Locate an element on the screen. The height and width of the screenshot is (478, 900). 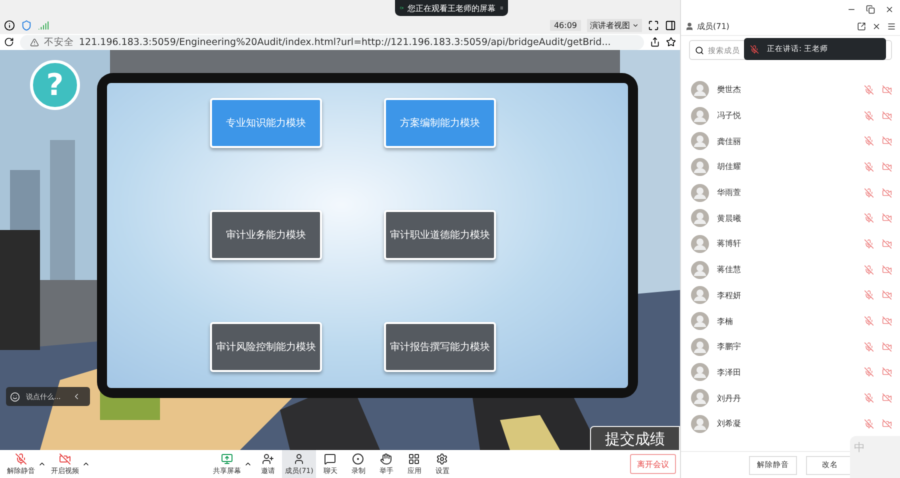
collapse-icon is located at coordinates (76, 396).